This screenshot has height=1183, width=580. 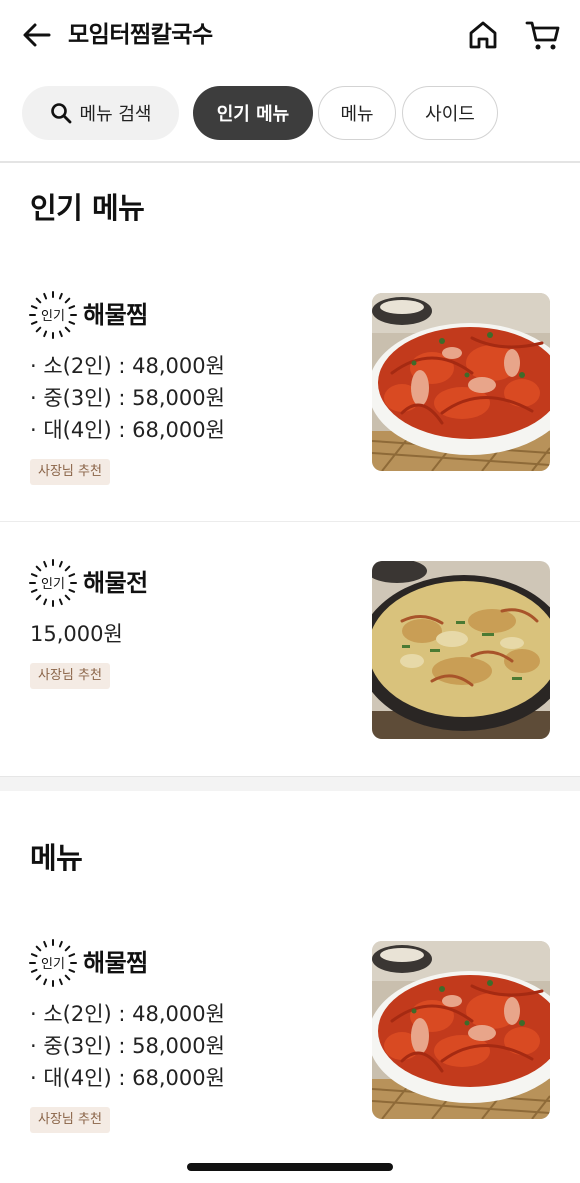 What do you see at coordinates (357, 113) in the screenshot?
I see `tab-menu: 메뉴` at bounding box center [357, 113].